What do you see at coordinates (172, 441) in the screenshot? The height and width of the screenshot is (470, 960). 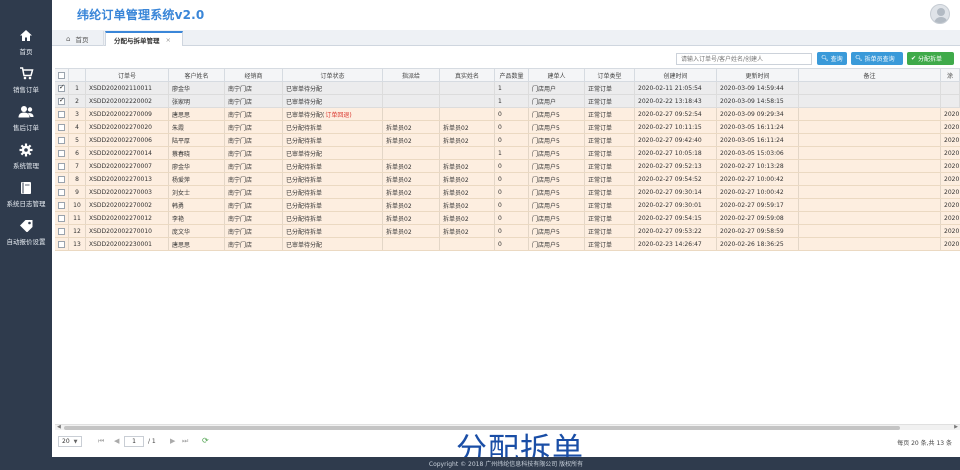 I see `next-page-icon: ▶` at bounding box center [172, 441].